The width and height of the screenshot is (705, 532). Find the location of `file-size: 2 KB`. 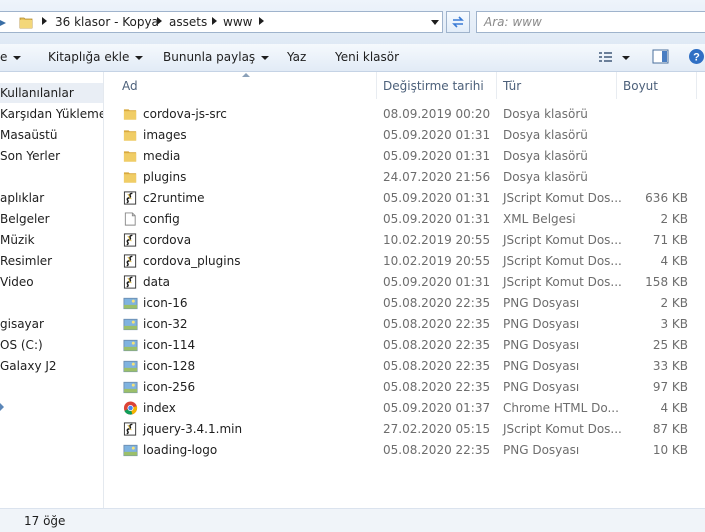

file-size: 2 KB is located at coordinates (674, 303).